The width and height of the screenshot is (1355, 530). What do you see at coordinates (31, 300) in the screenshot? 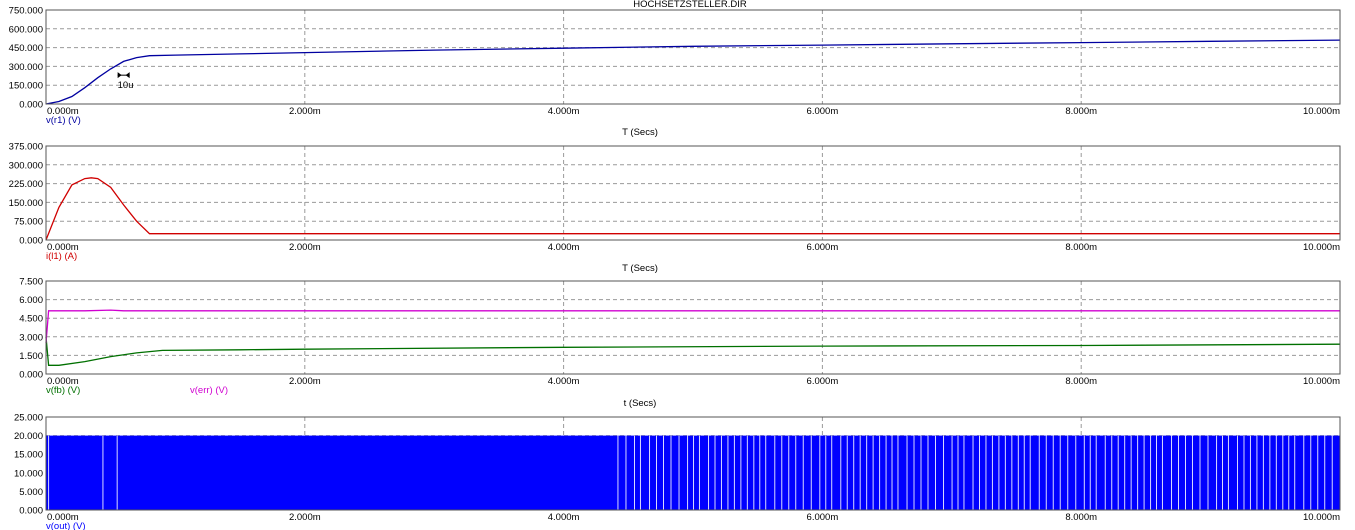
I see `y-tick-label: 6.000` at bounding box center [31, 300].